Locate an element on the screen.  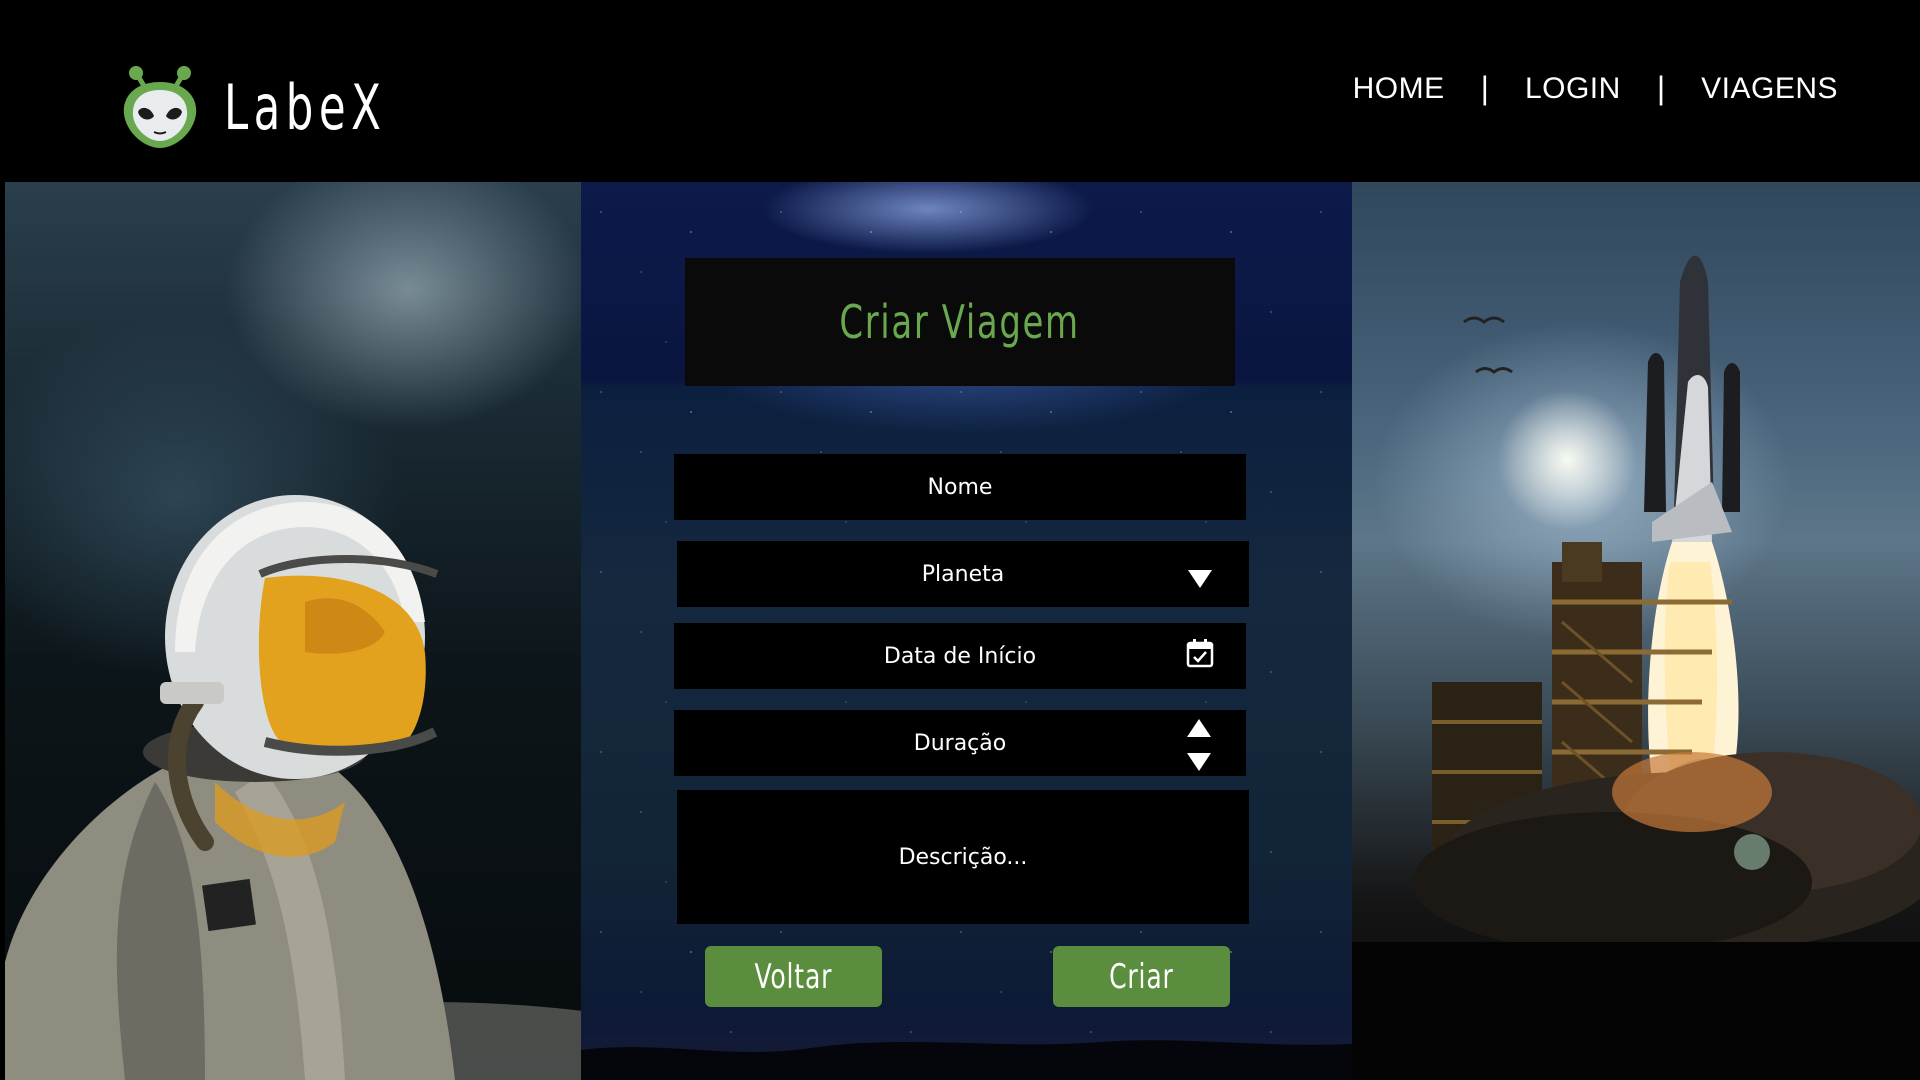
brand-name: LabeX is located at coordinates (305, 107).